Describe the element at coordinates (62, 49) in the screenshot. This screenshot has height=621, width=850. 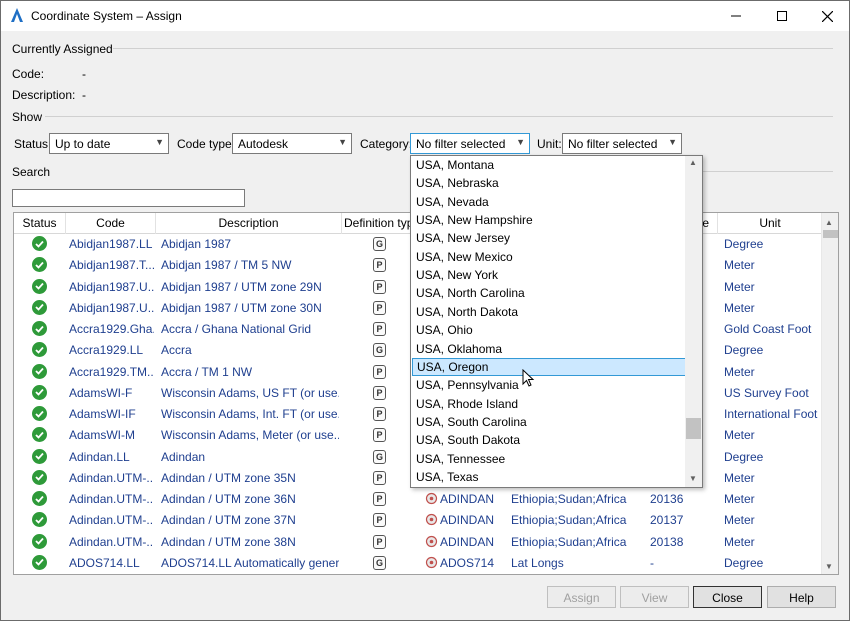
I see `currently-assigned-heading: Currently Assigned` at that location.